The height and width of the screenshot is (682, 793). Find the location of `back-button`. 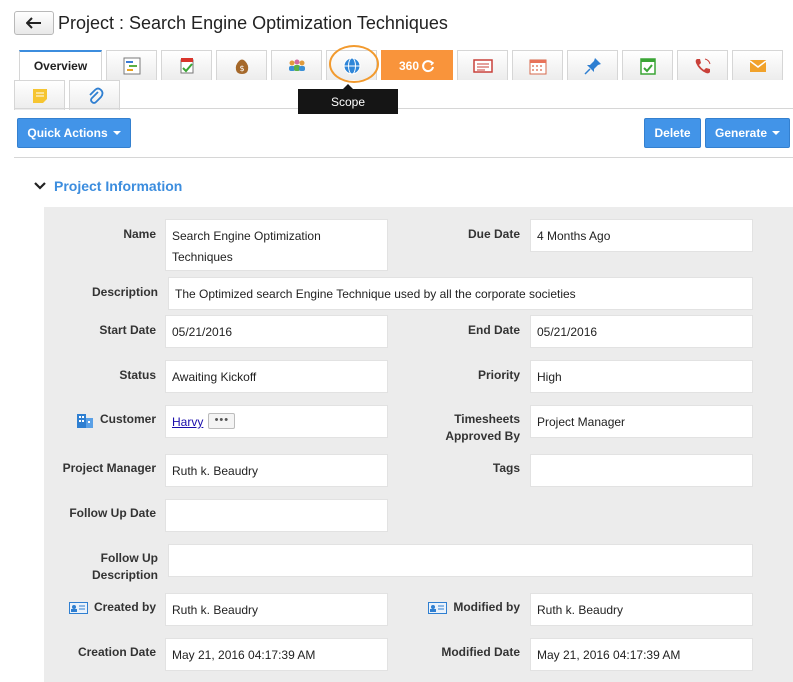

back-button is located at coordinates (34, 23).